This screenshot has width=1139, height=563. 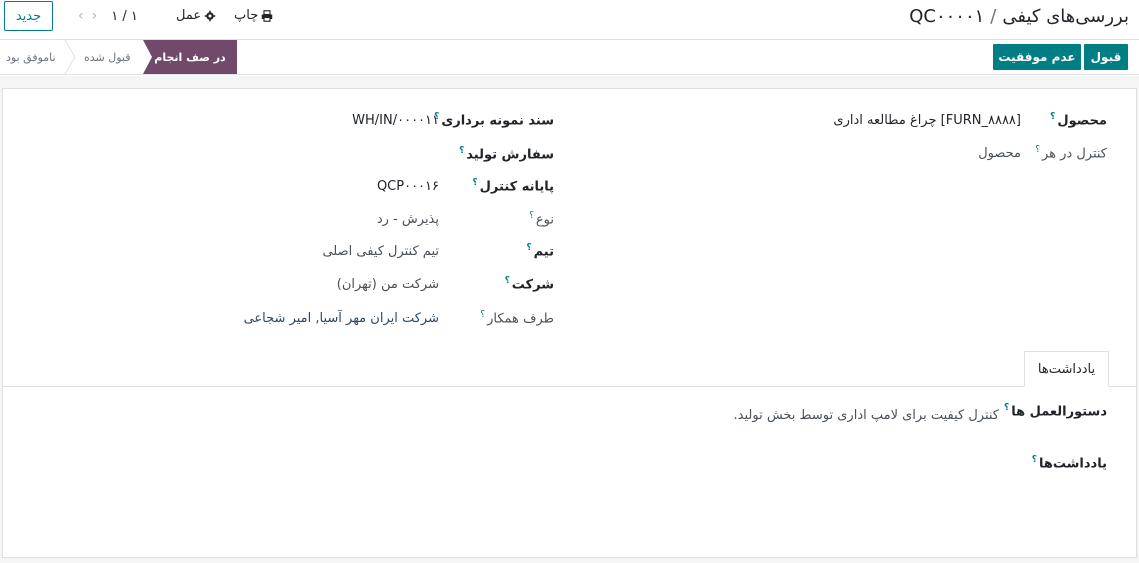 What do you see at coordinates (81, 16) in the screenshot?
I see `pager-previous-icon: ‹` at bounding box center [81, 16].